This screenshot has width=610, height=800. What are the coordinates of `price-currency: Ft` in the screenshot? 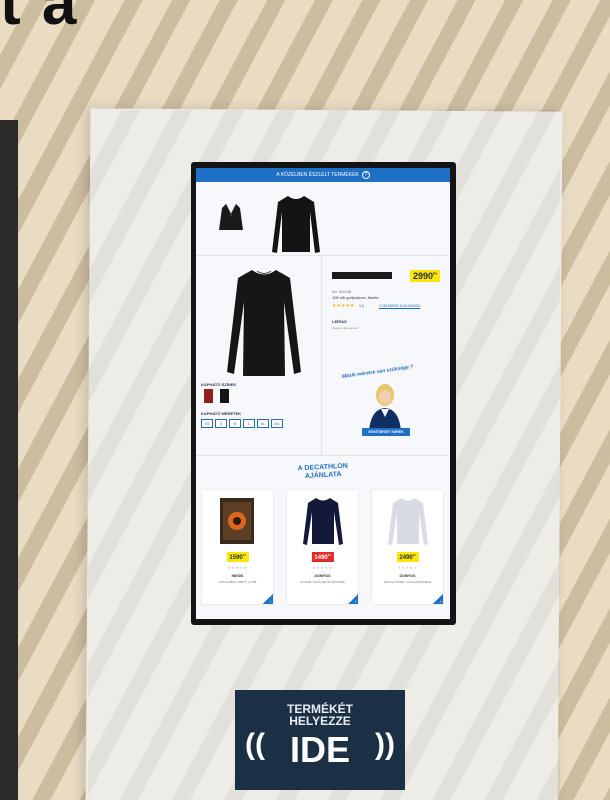 It's located at (435, 273).